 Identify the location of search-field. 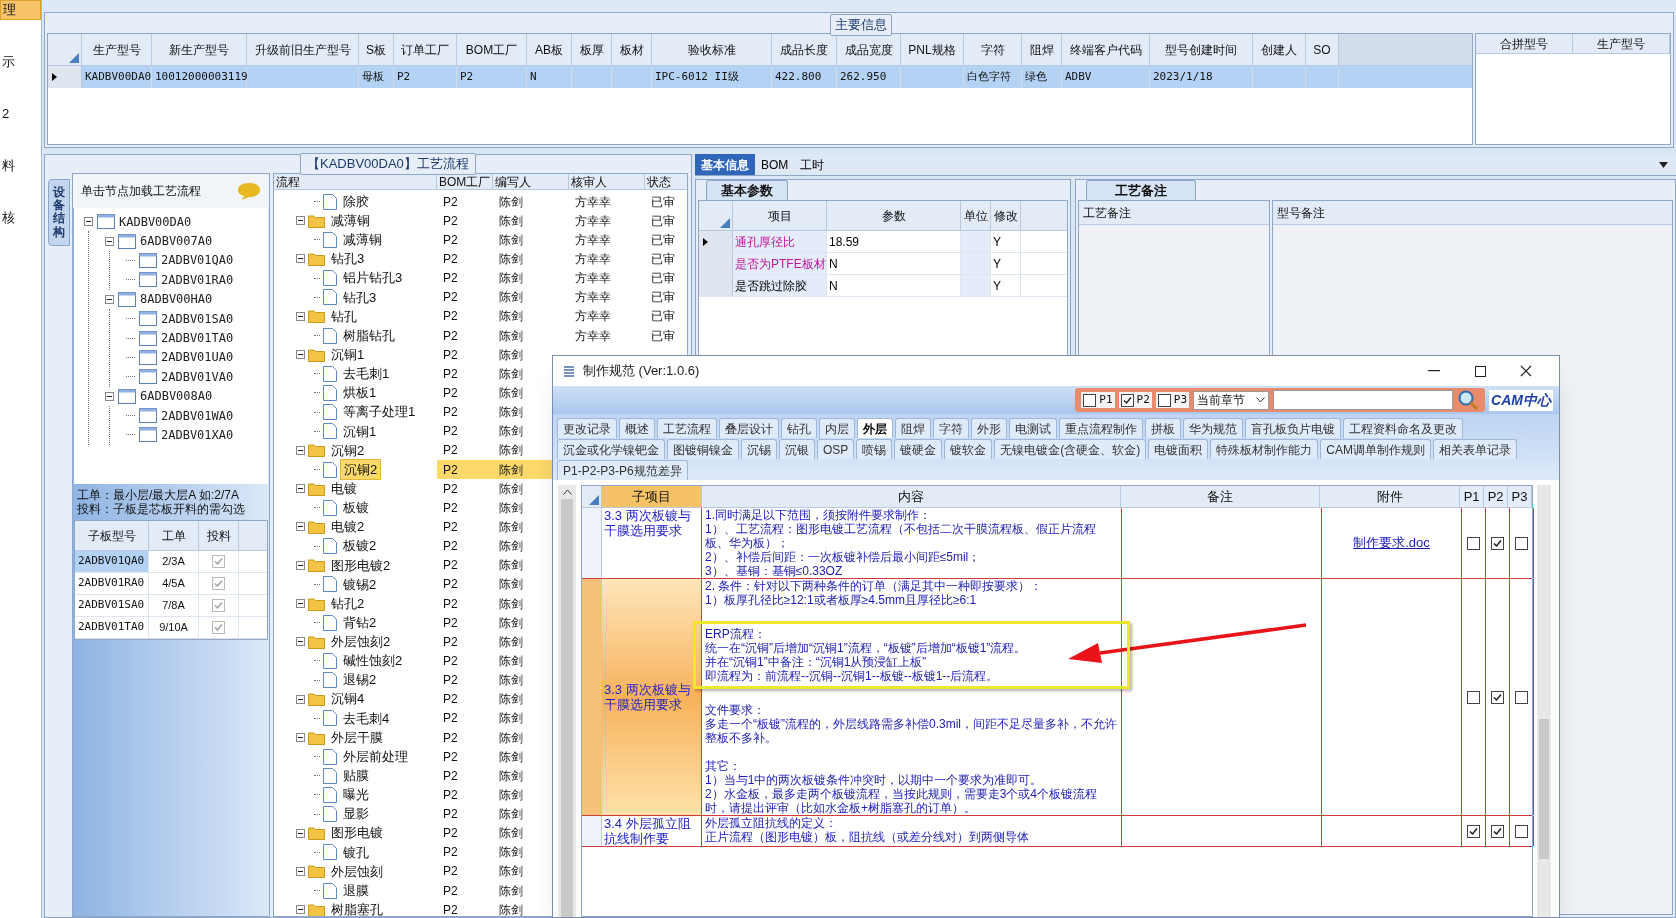
(1363, 400).